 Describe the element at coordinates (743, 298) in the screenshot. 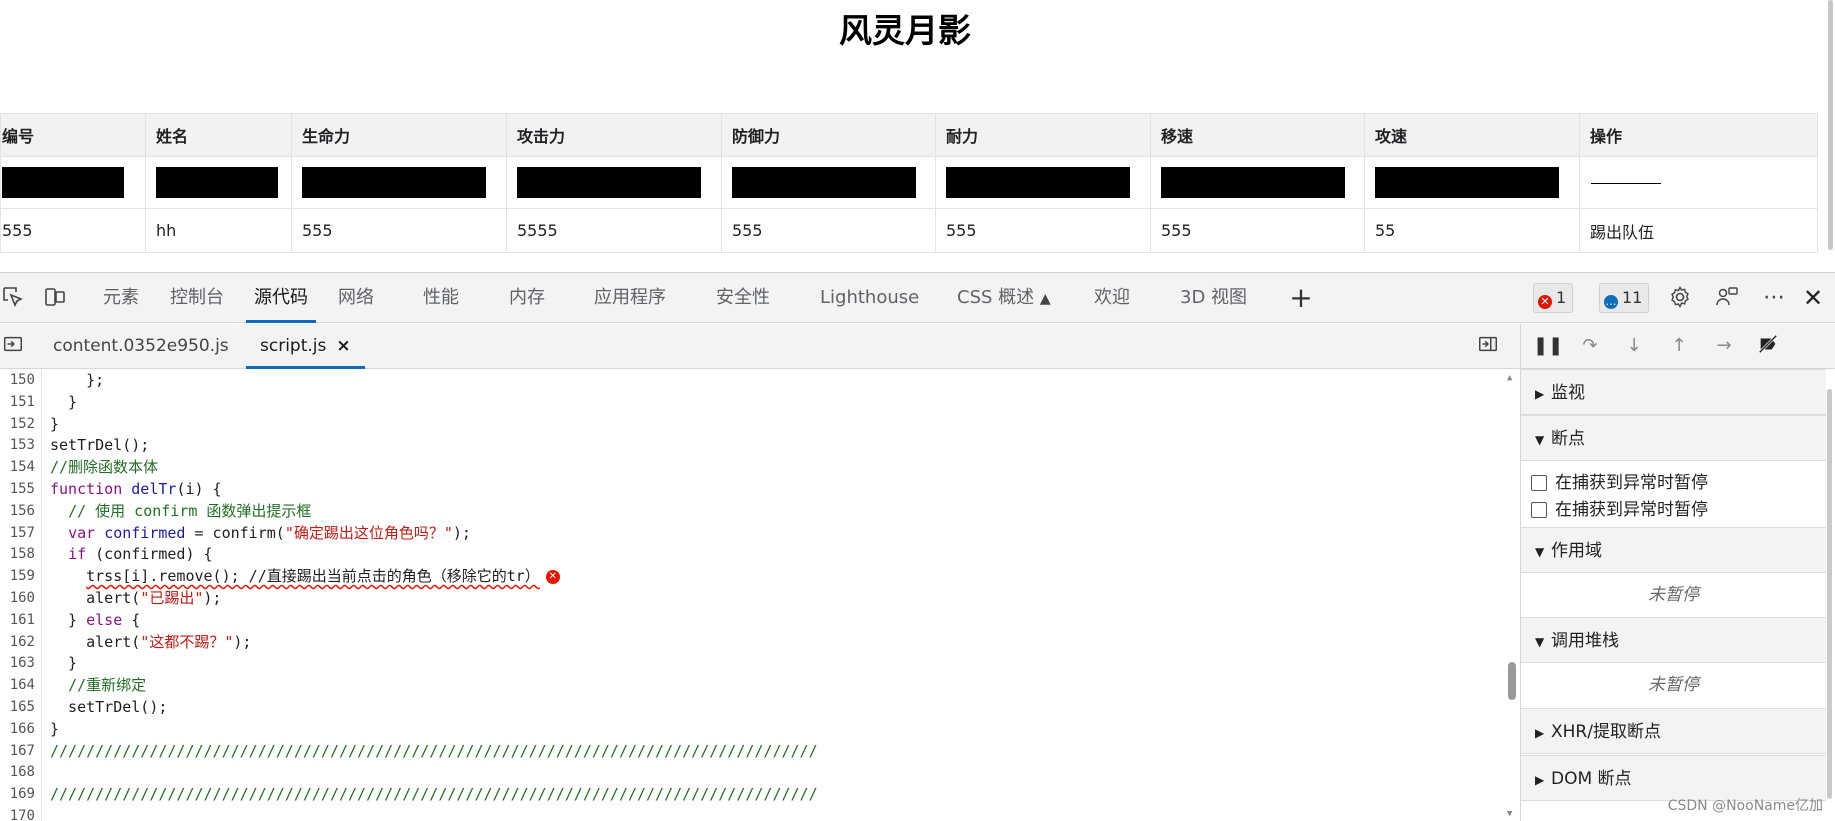

I see `tab-security: 安全性` at that location.